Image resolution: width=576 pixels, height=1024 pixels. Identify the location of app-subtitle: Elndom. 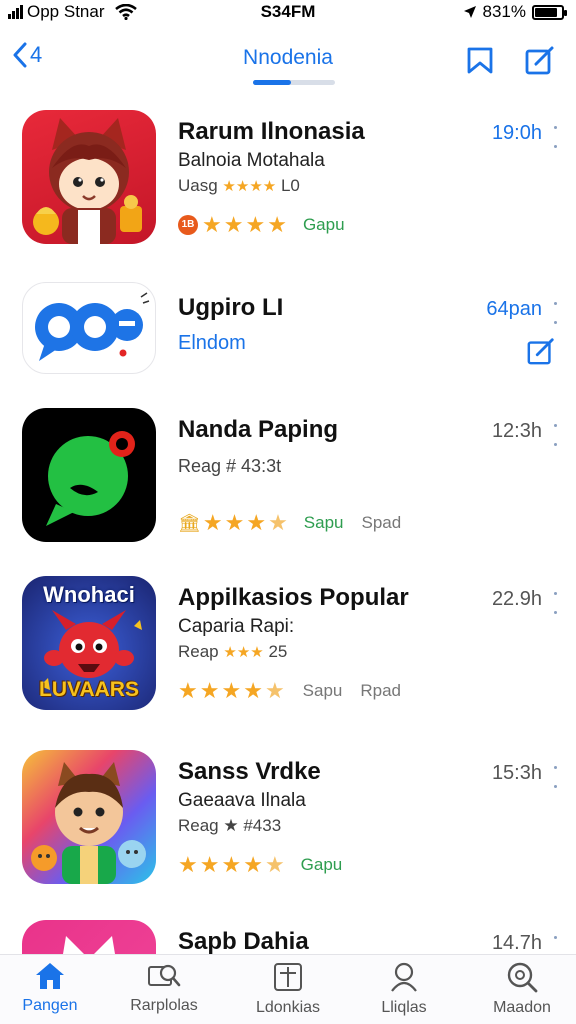
(212, 343).